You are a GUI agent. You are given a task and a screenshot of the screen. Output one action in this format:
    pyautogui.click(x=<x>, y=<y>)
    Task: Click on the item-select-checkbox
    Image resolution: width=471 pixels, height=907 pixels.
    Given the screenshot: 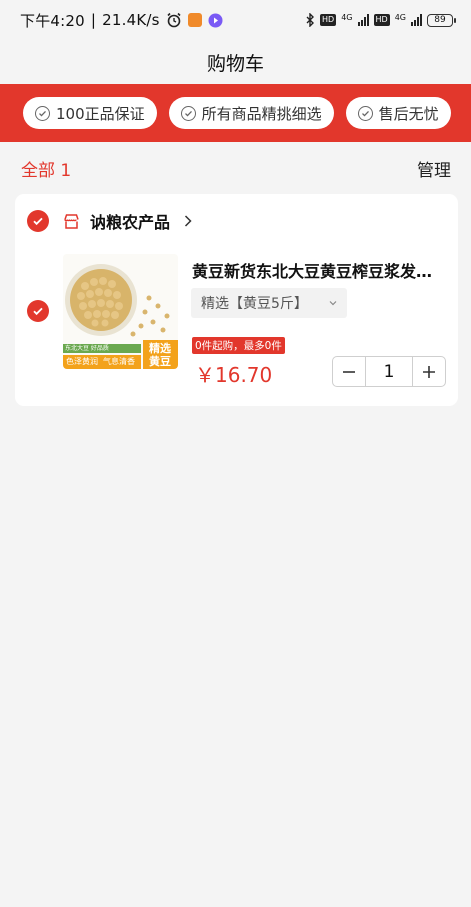 What is the action you would take?
    pyautogui.click(x=38, y=311)
    